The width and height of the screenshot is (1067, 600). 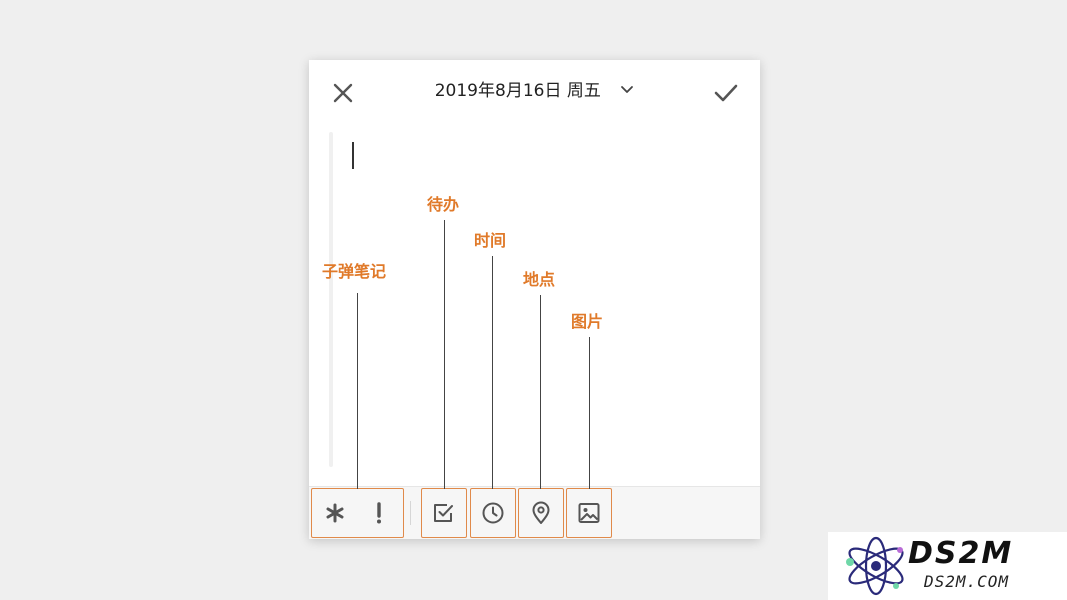 I want to click on todo-button, so click(x=444, y=513).